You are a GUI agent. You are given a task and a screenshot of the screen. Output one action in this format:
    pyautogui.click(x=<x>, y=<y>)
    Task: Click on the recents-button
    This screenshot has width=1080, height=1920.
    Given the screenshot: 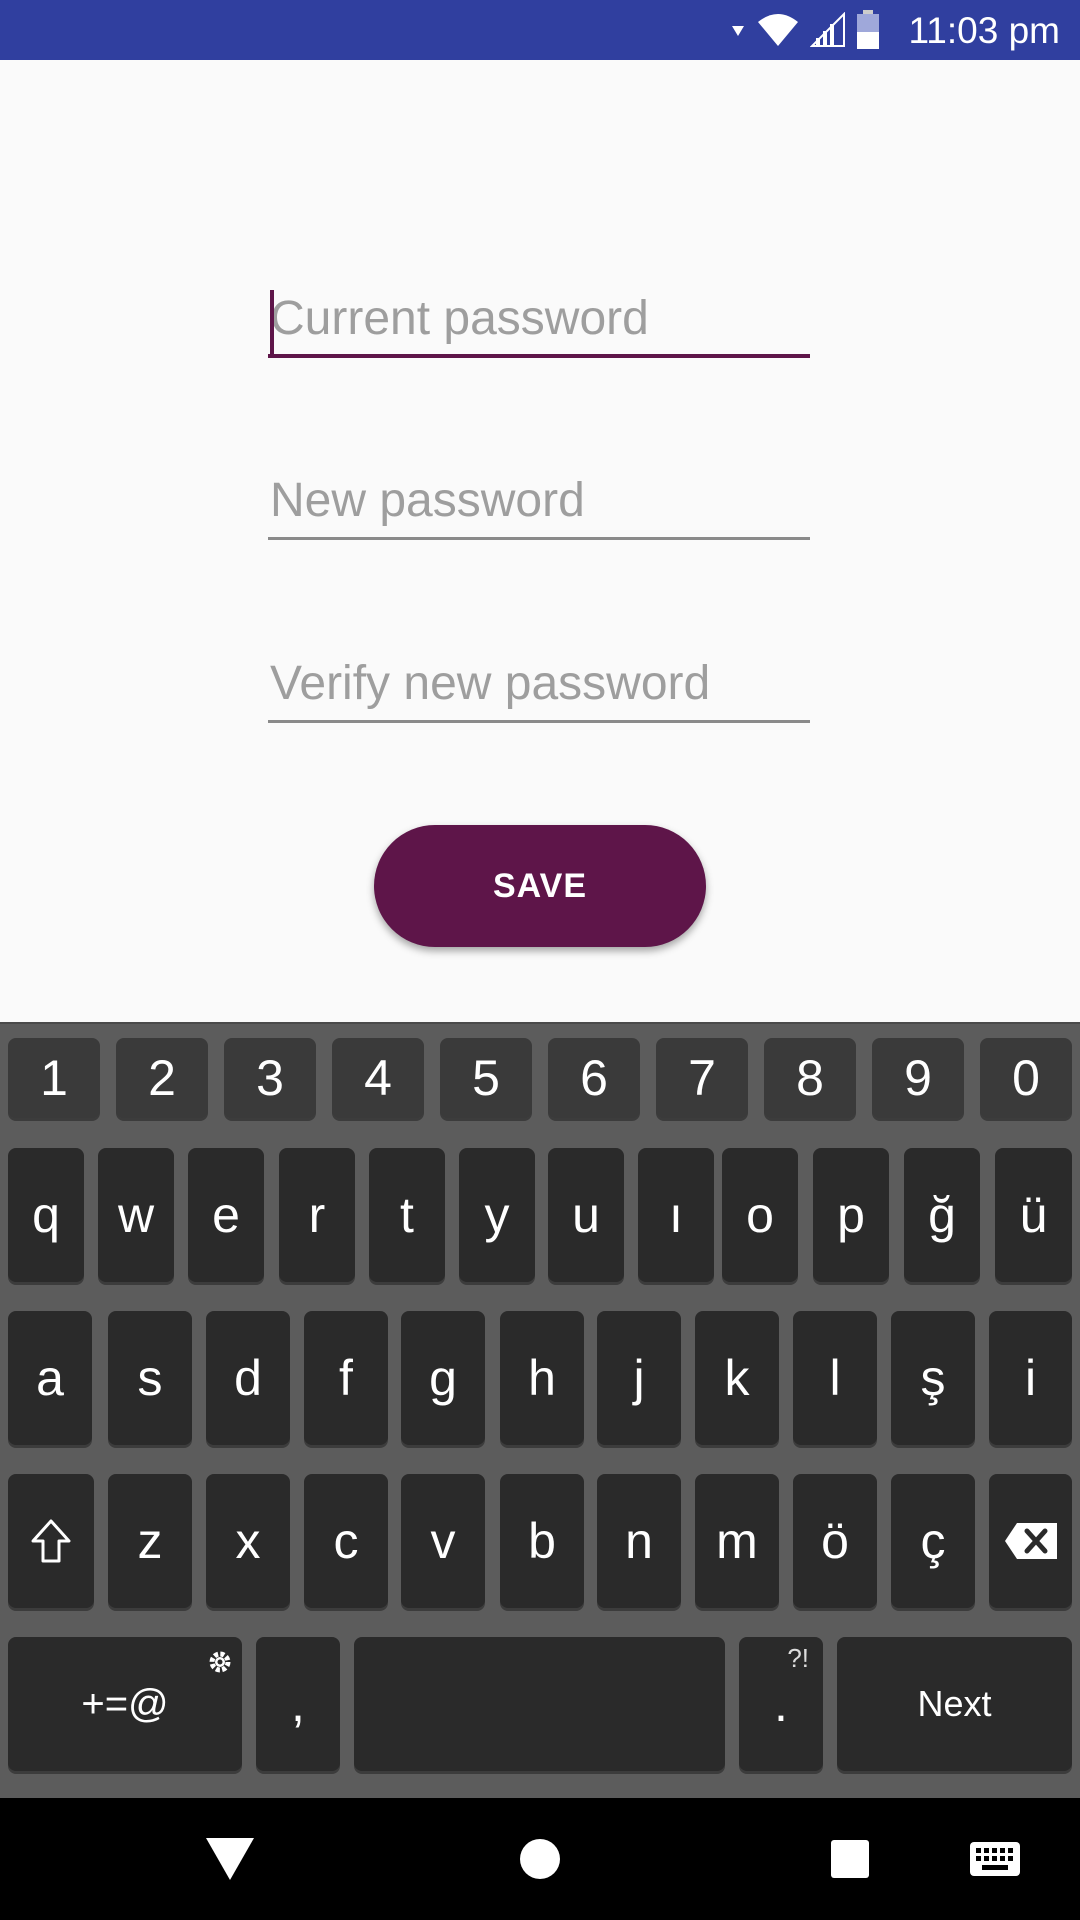 What is the action you would take?
    pyautogui.click(x=850, y=1859)
    